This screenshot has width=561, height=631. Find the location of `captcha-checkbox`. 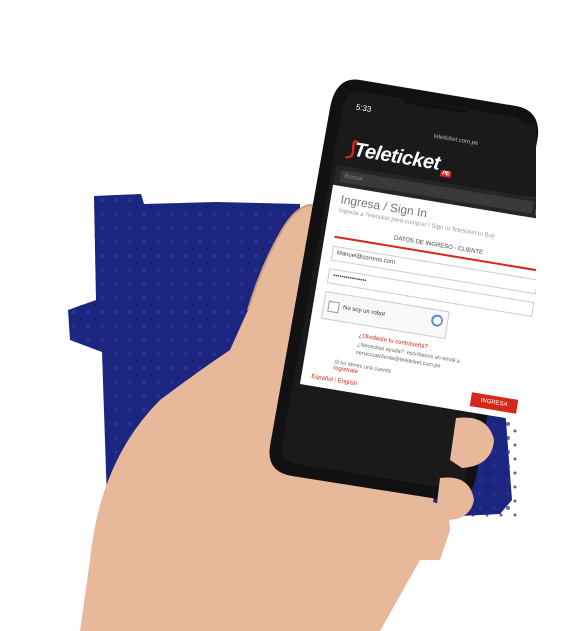

captcha-checkbox is located at coordinates (333, 306).